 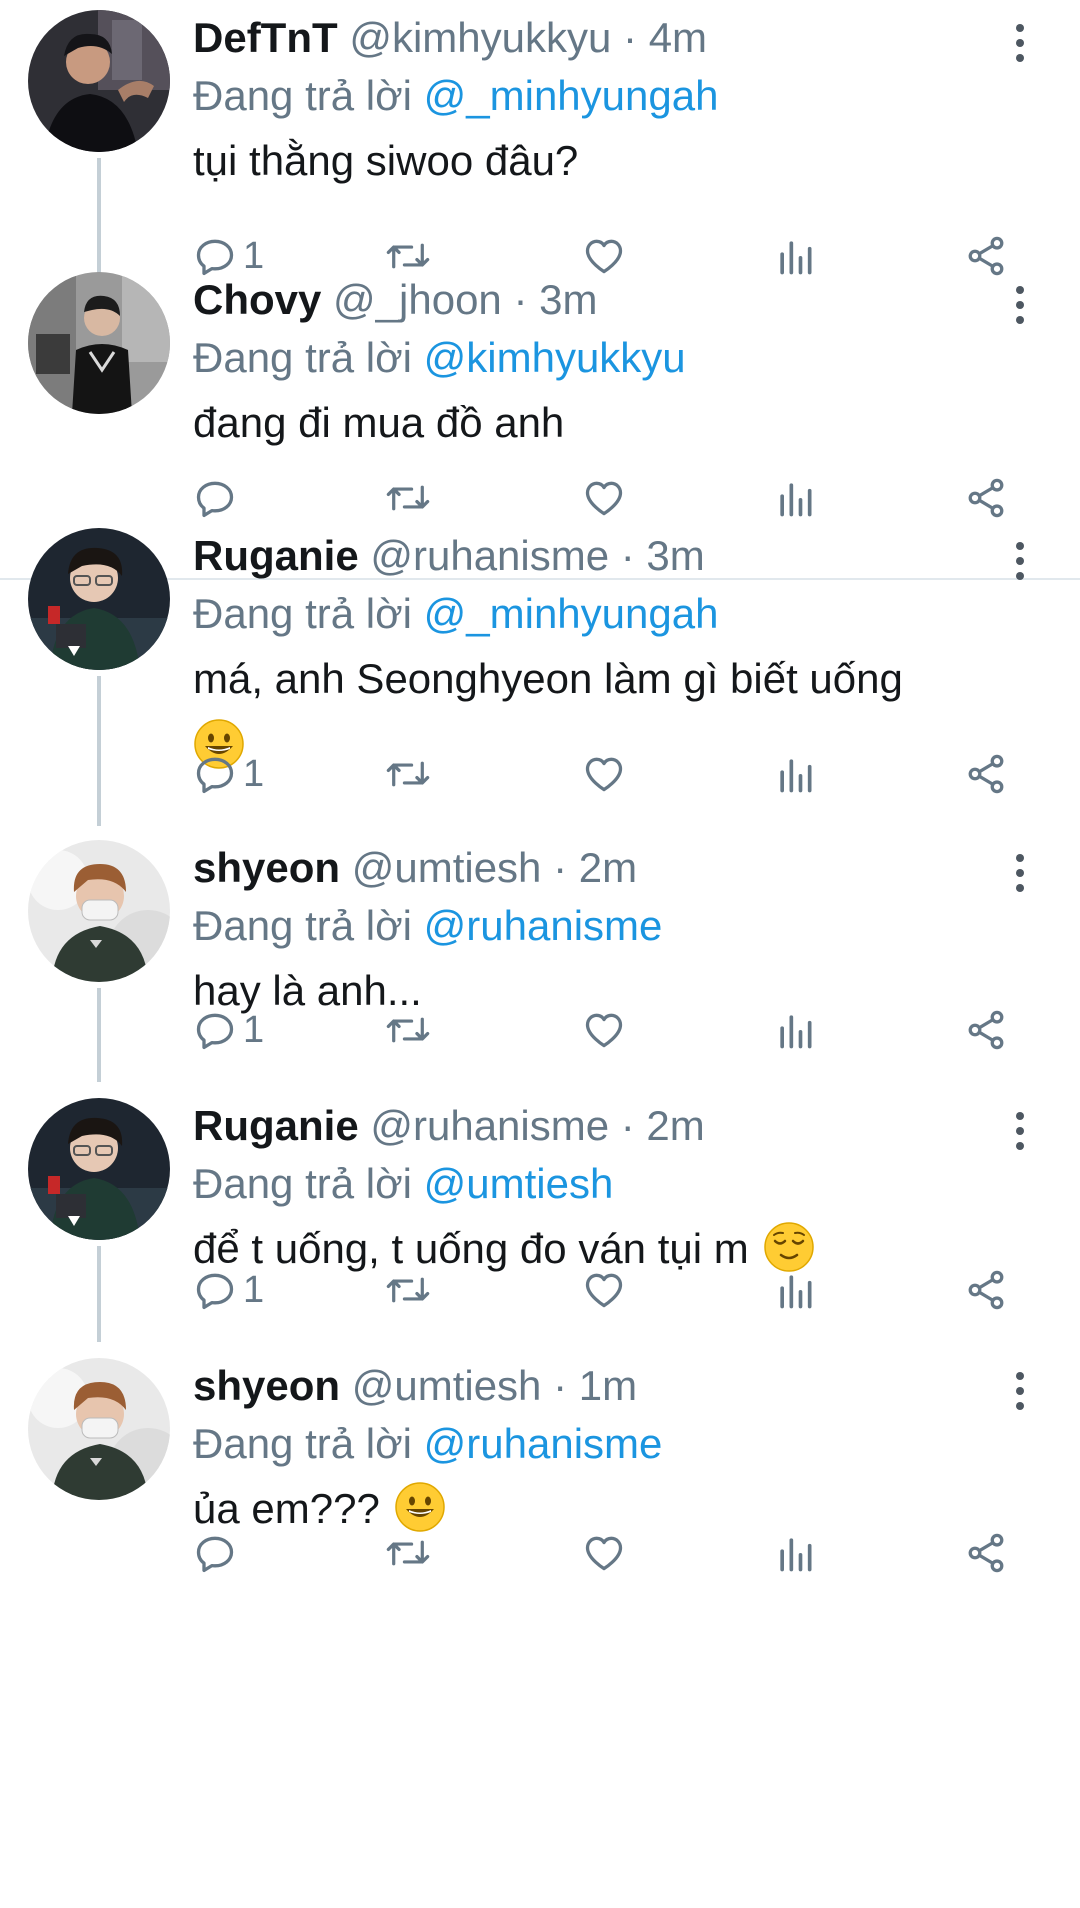 I want to click on analytics-icon, so click(x=795, y=1553).